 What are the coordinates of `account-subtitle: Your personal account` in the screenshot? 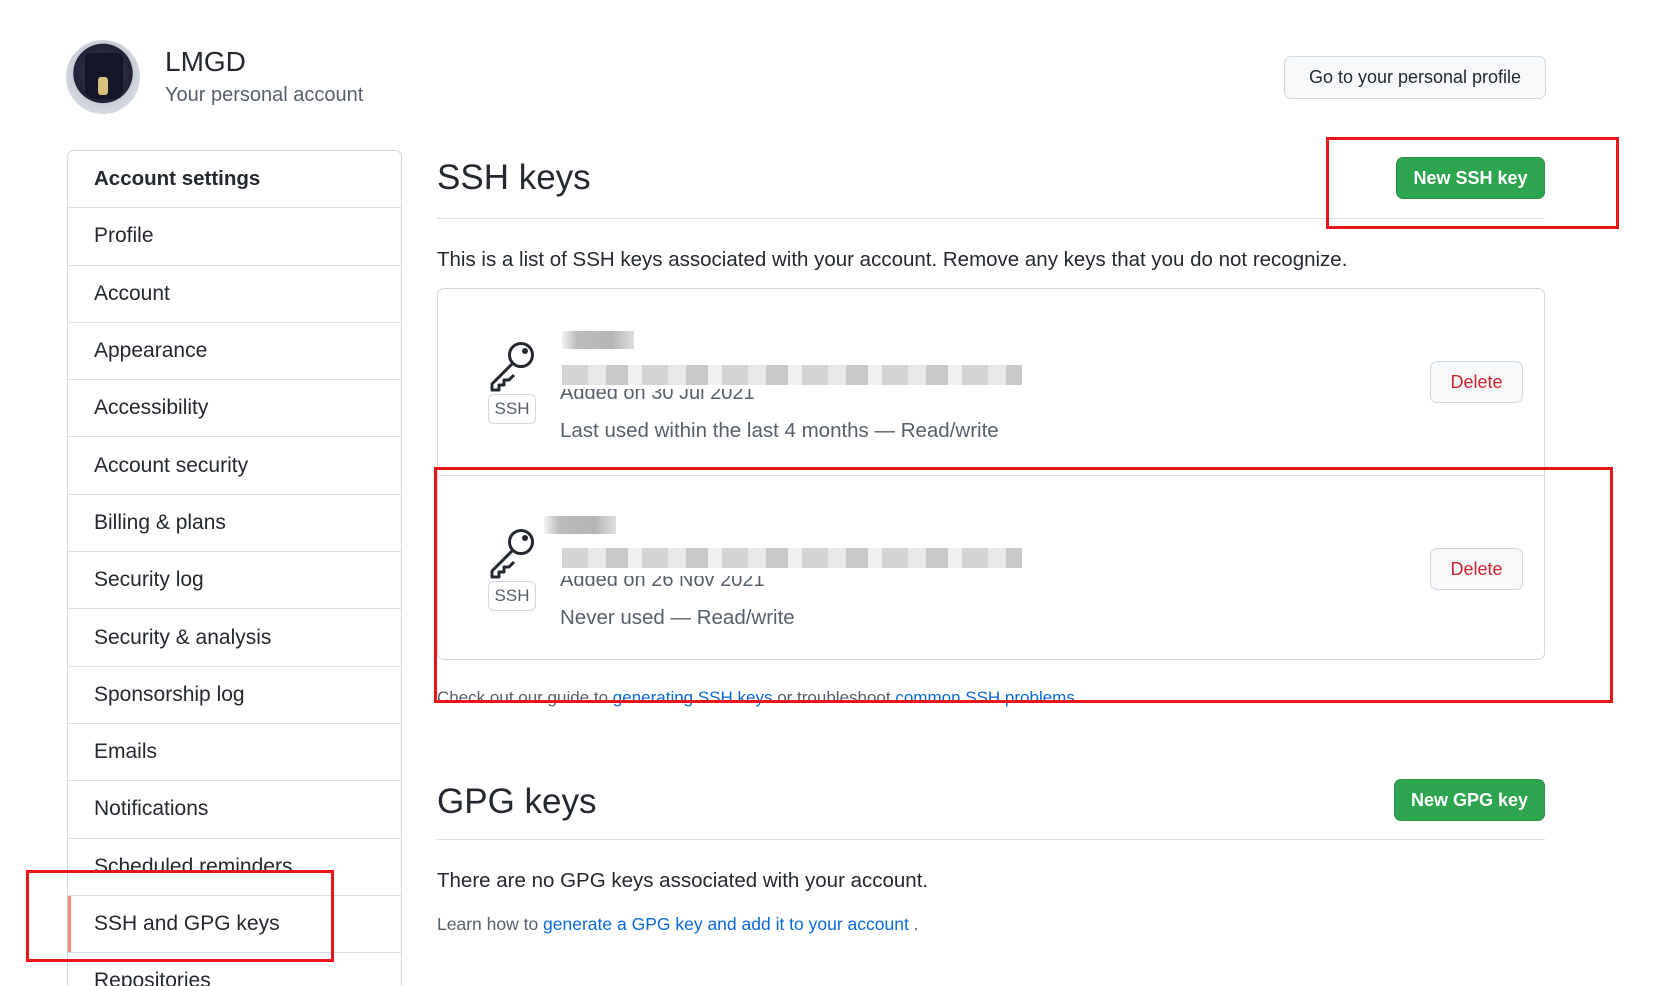 It's located at (264, 95).